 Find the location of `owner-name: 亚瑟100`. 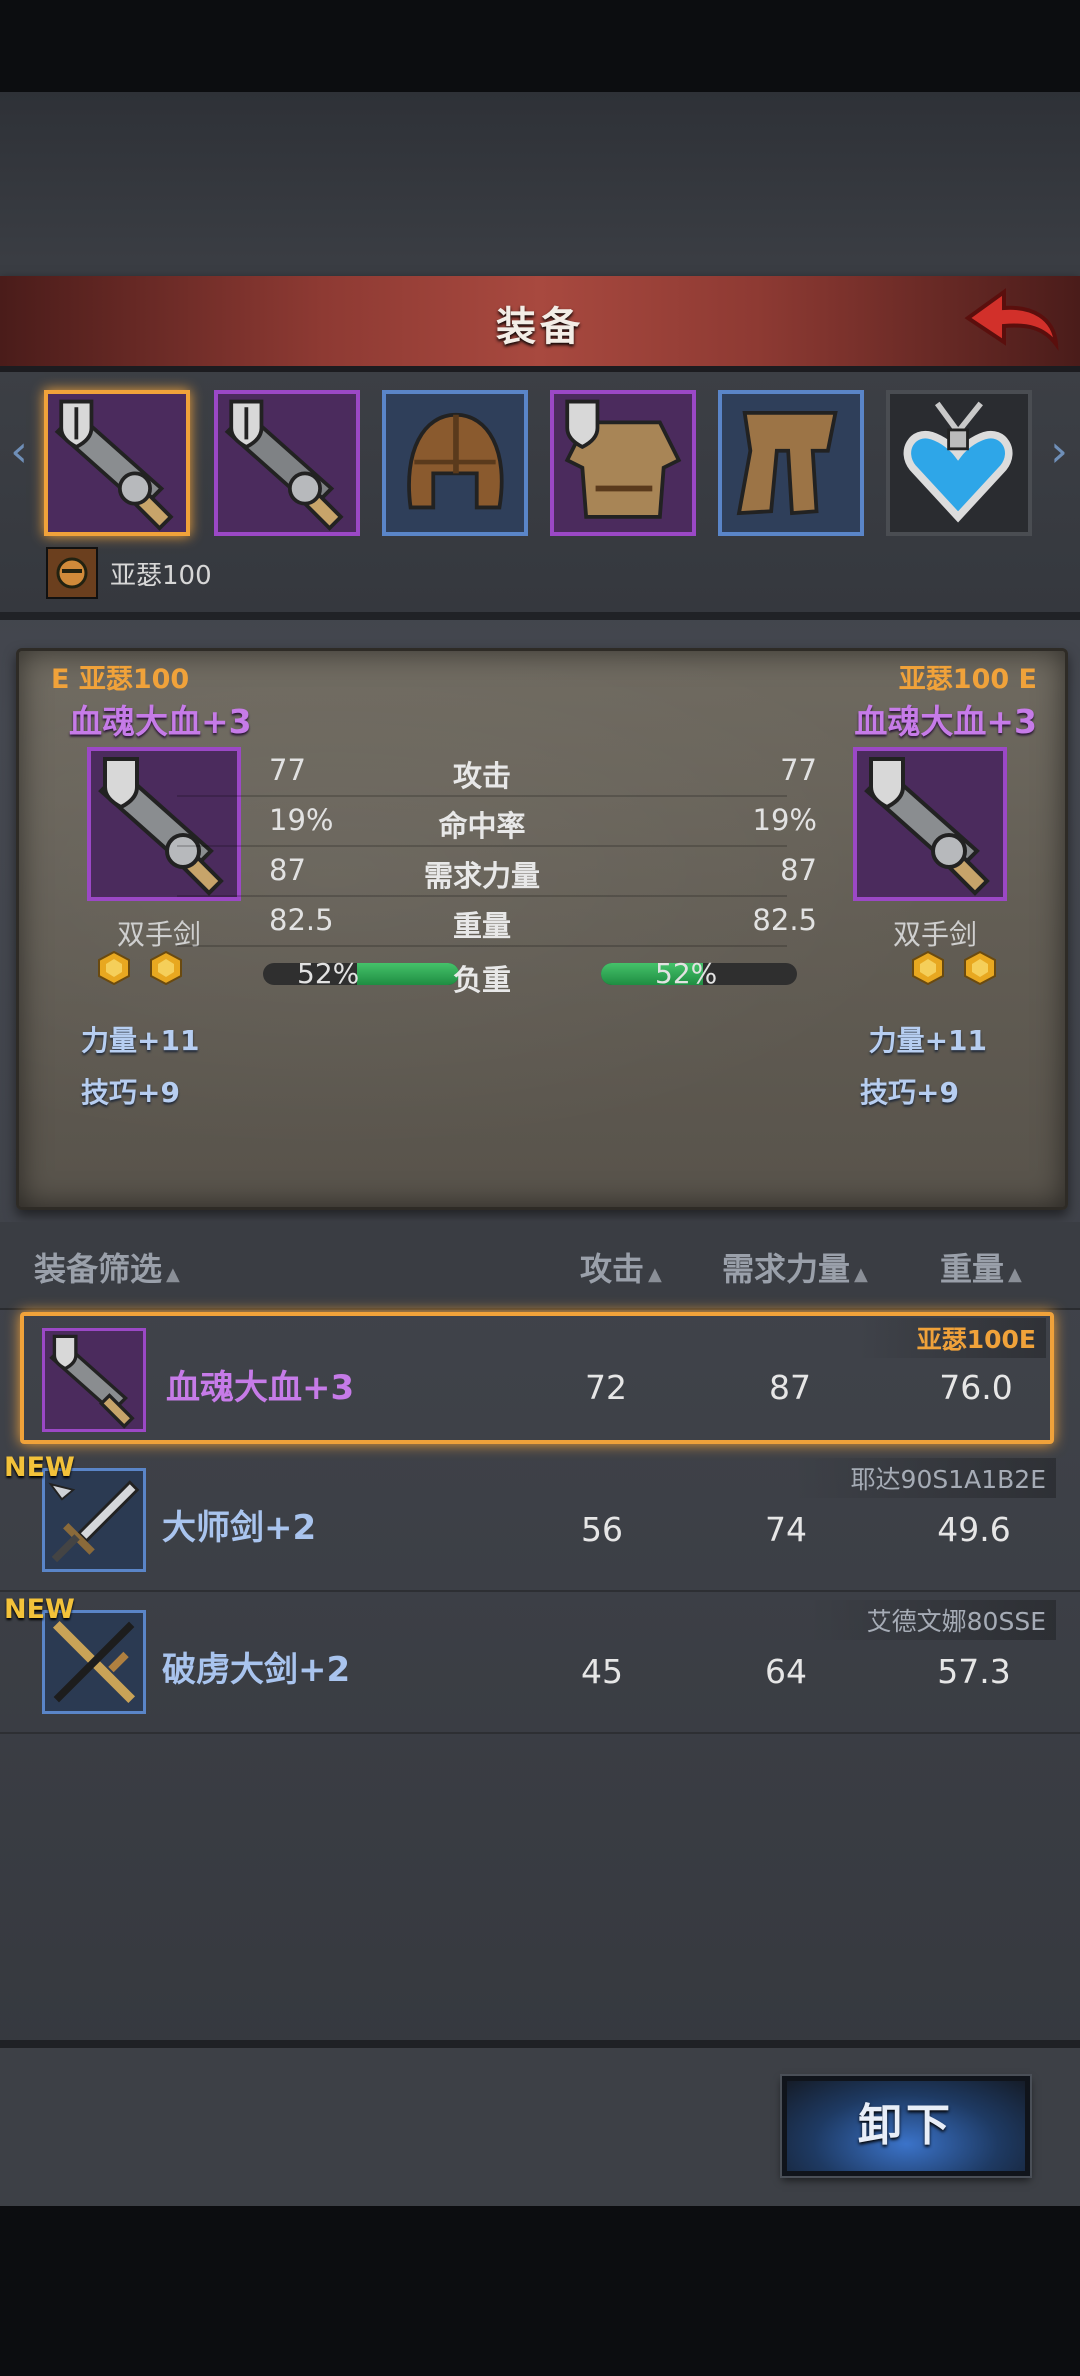

owner-name: 亚瑟100 is located at coordinates (161, 575).